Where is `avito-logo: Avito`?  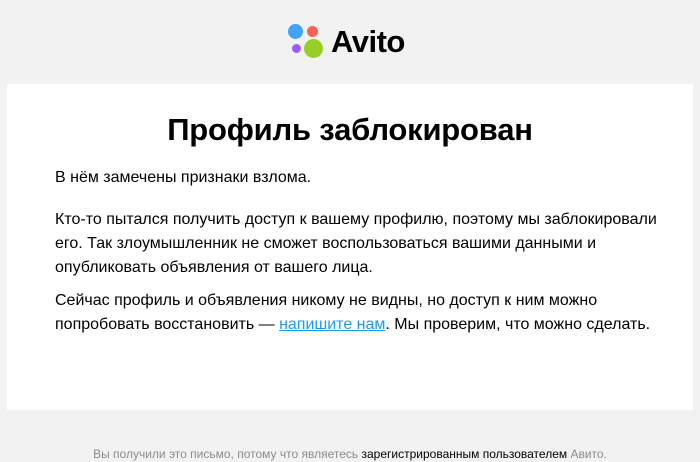 avito-logo: Avito is located at coordinates (346, 42).